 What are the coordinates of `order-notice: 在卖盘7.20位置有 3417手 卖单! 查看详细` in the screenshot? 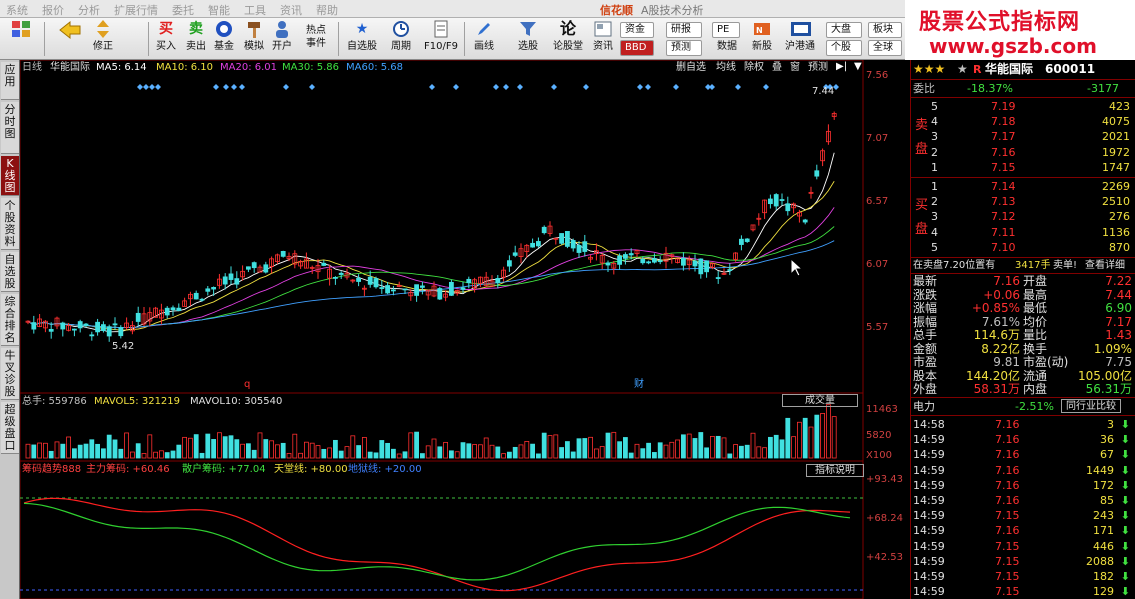 It's located at (1023, 265).